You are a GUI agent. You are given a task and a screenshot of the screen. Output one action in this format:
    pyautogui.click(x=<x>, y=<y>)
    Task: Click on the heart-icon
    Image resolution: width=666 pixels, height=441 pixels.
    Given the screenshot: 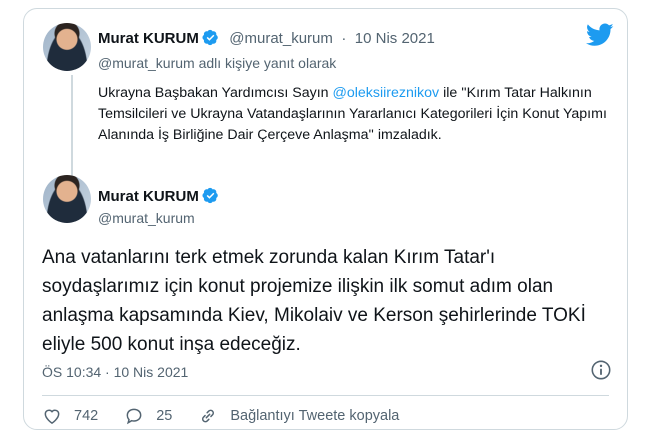 What is the action you would take?
    pyautogui.click(x=52, y=416)
    